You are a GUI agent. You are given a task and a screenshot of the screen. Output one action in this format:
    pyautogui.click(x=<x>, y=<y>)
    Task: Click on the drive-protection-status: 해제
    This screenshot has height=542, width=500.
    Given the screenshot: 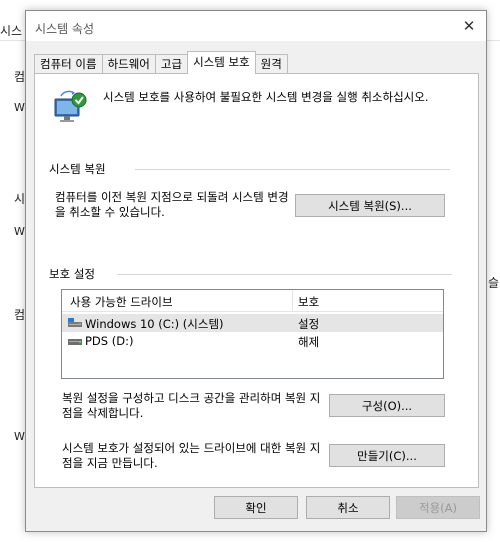 What is the action you would take?
    pyautogui.click(x=309, y=342)
    